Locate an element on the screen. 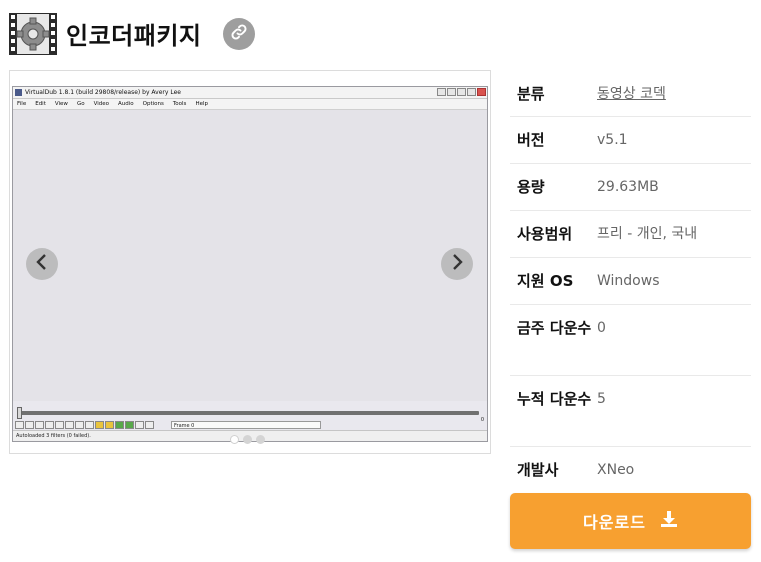 The image size is (761, 562). window-toolbar is located at coordinates (84, 425).